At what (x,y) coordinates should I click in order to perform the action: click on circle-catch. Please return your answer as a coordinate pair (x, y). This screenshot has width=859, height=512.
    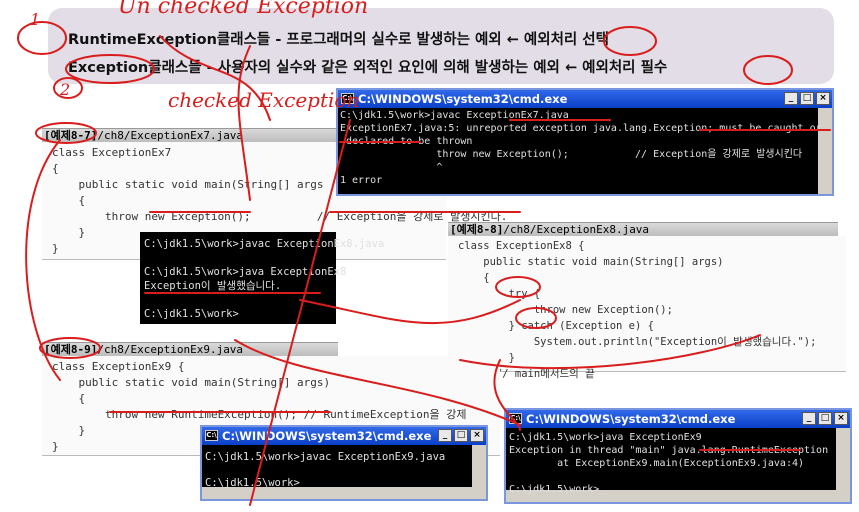
    Looking at the image, I should click on (536, 318).